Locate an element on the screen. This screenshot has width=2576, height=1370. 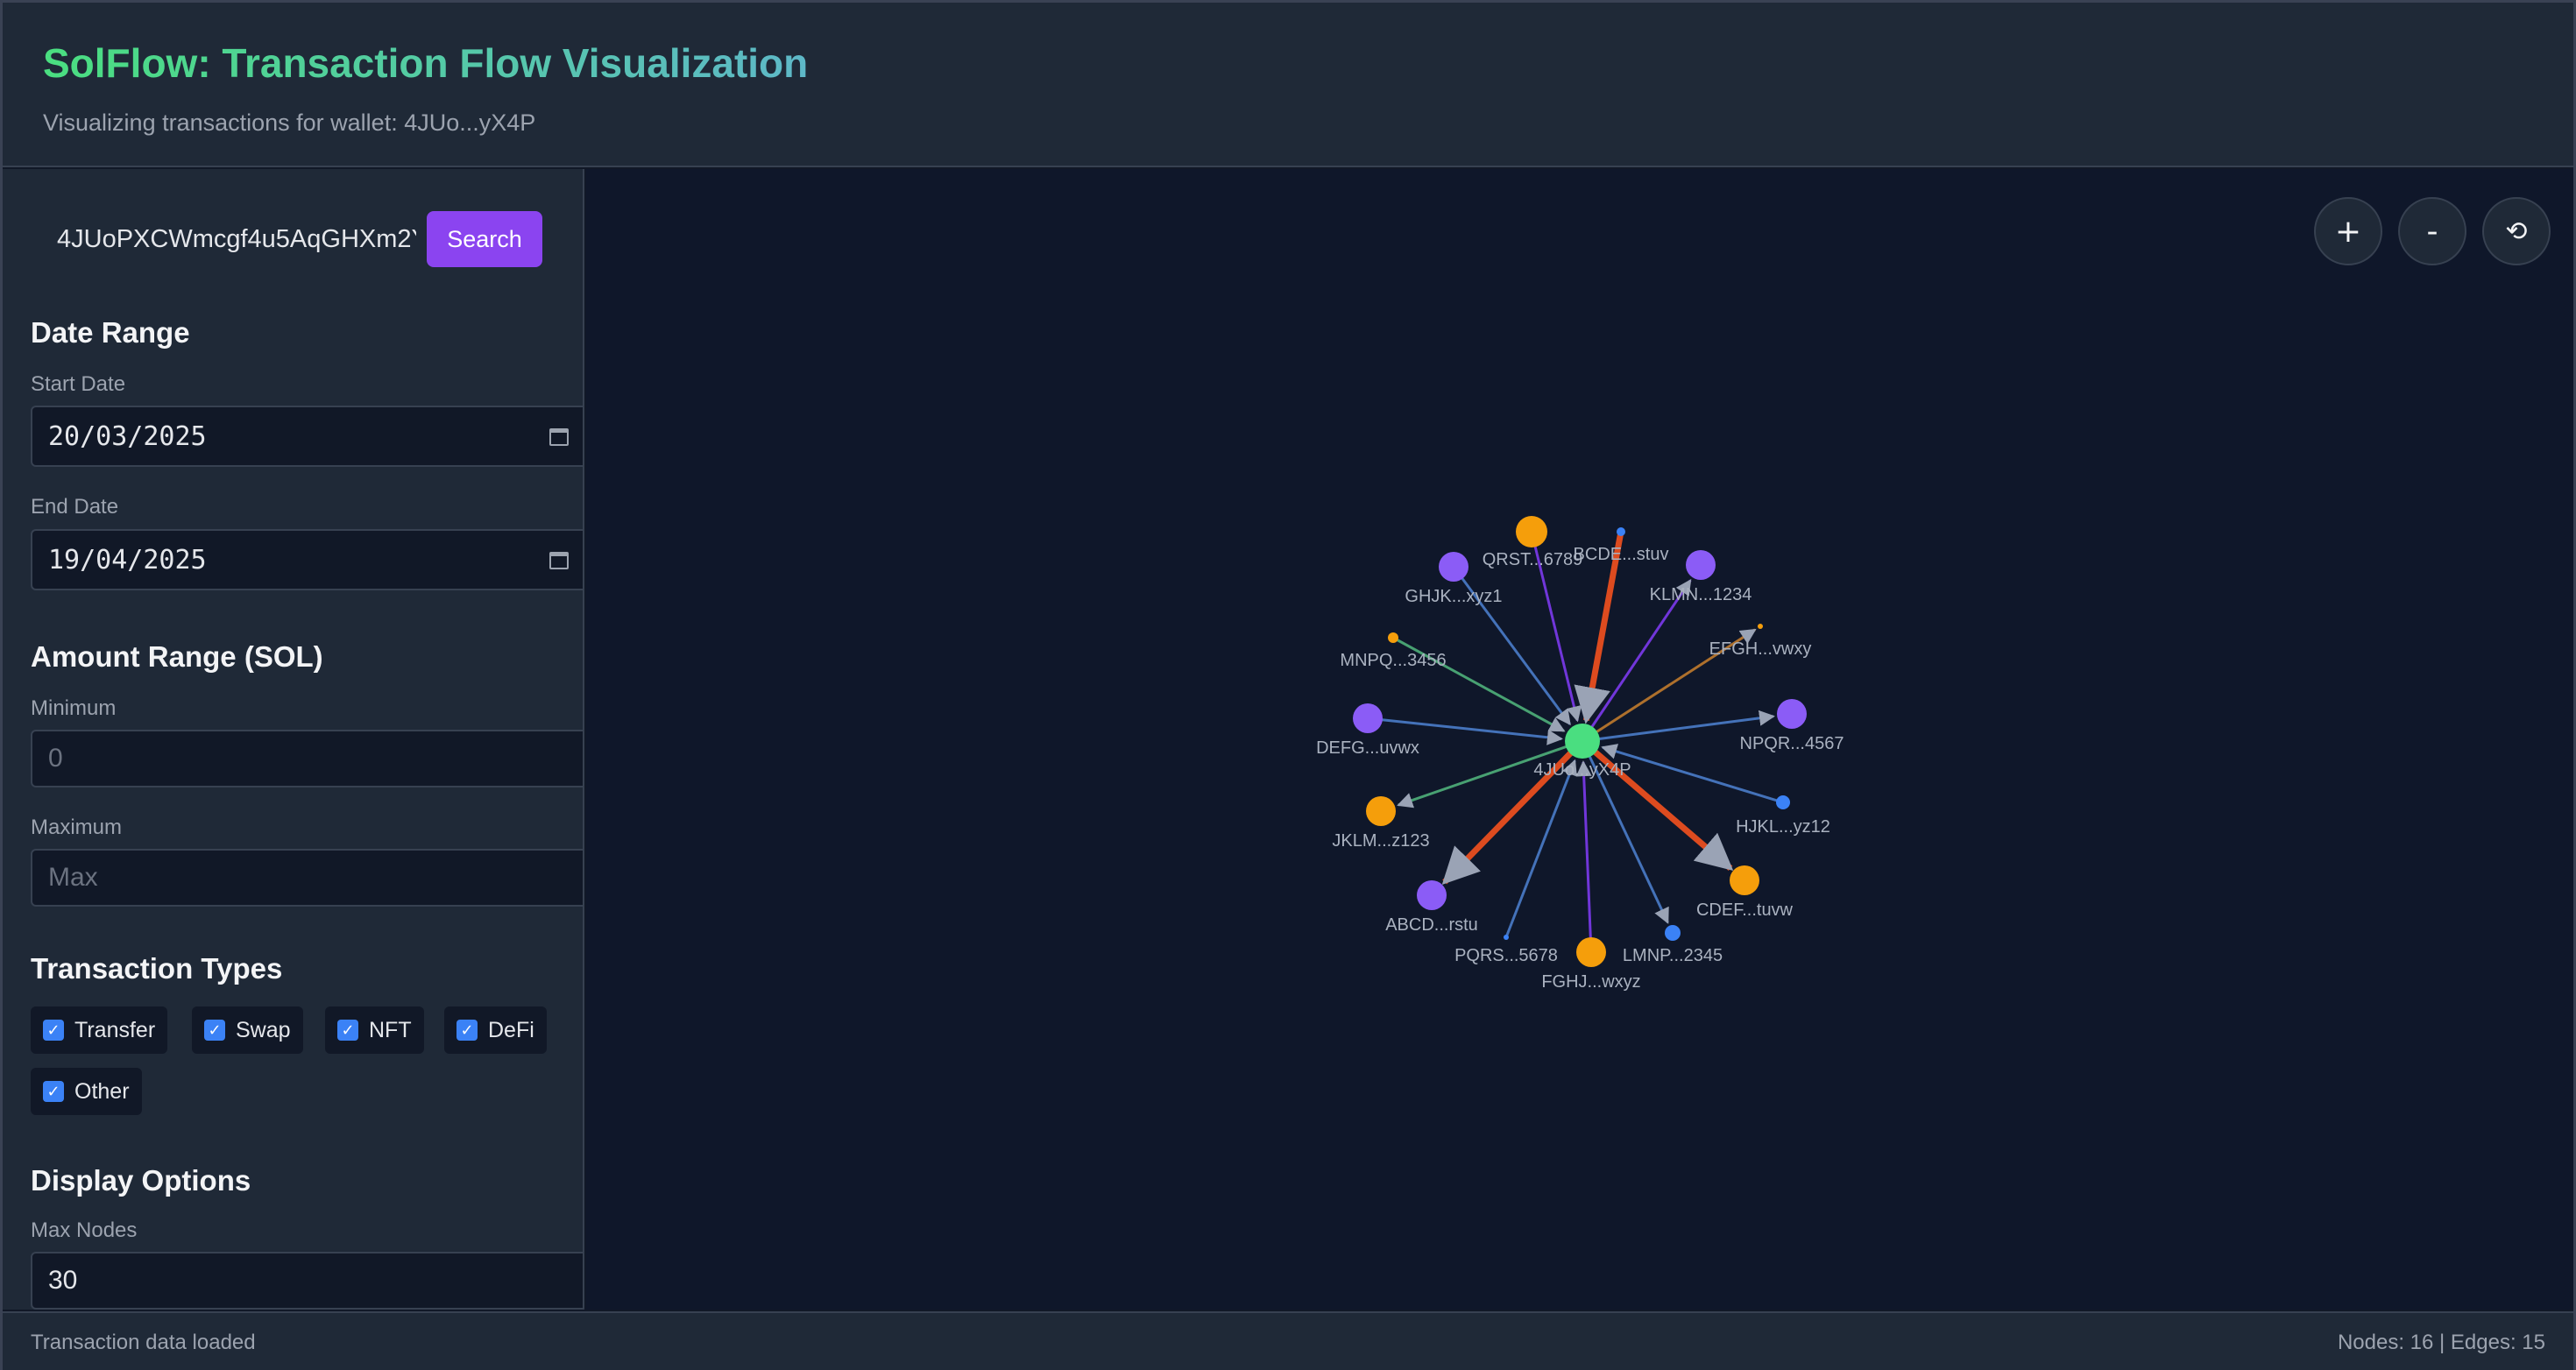
wallet-search-input is located at coordinates (223, 239).